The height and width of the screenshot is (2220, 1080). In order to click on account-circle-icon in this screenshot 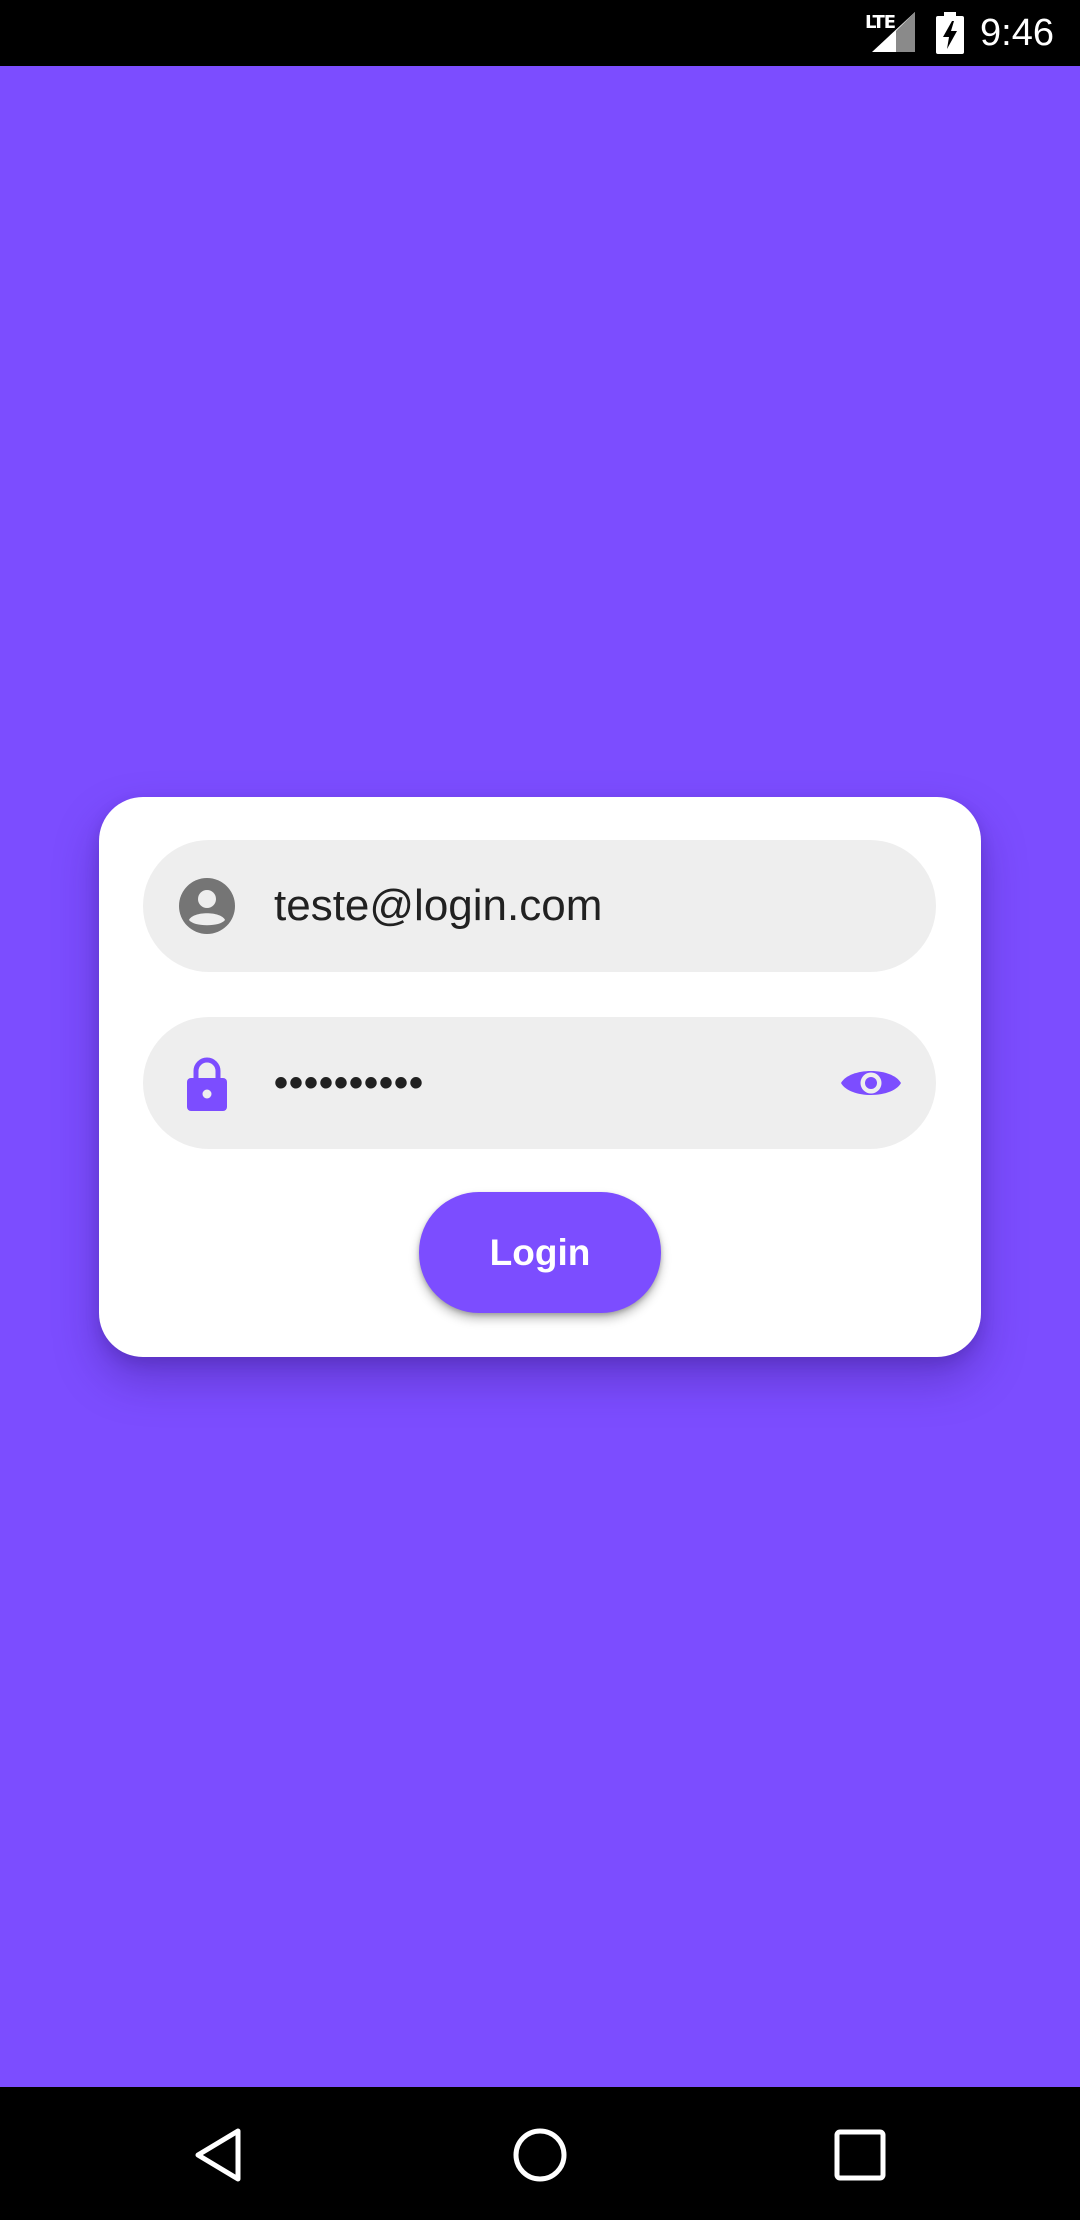, I will do `click(207, 906)`.